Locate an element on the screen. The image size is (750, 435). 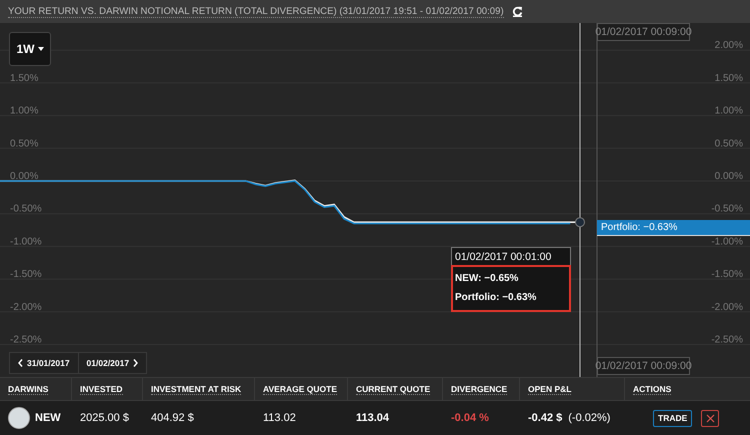
column-header: DIVERGENCE is located at coordinates (481, 389).